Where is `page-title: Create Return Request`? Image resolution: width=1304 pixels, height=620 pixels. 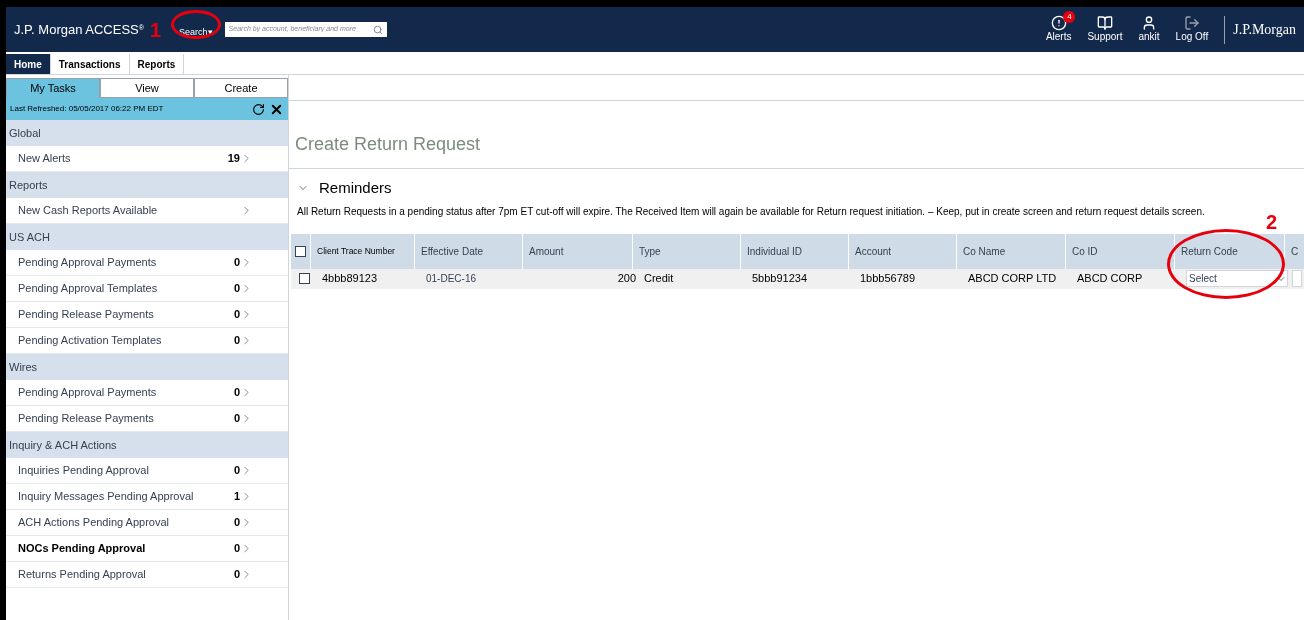
page-title: Create Return Request is located at coordinates (388, 144).